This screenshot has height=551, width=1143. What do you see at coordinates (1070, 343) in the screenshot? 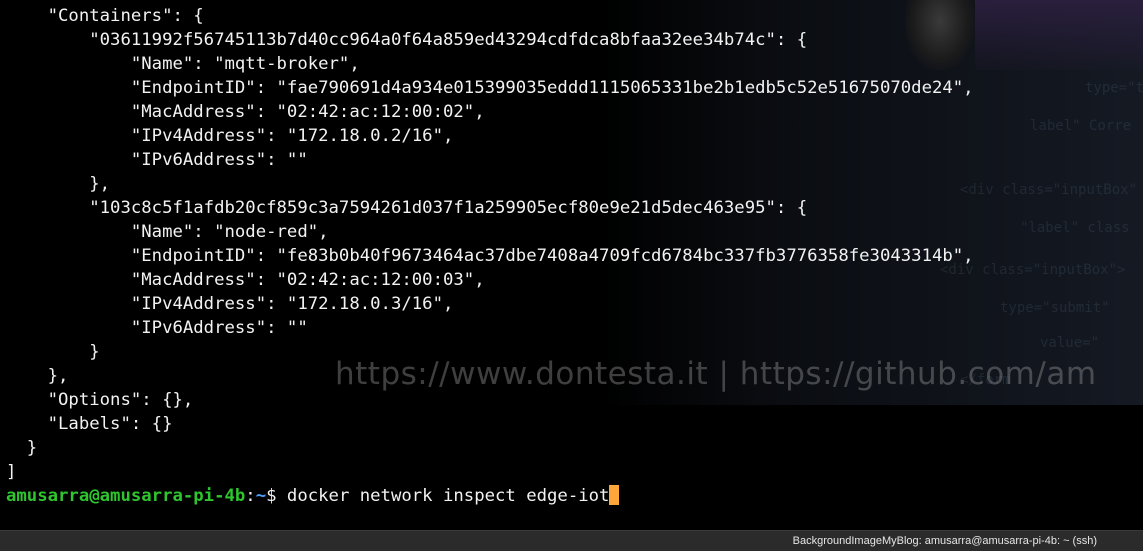
I see `background-code-text: value="` at bounding box center [1070, 343].